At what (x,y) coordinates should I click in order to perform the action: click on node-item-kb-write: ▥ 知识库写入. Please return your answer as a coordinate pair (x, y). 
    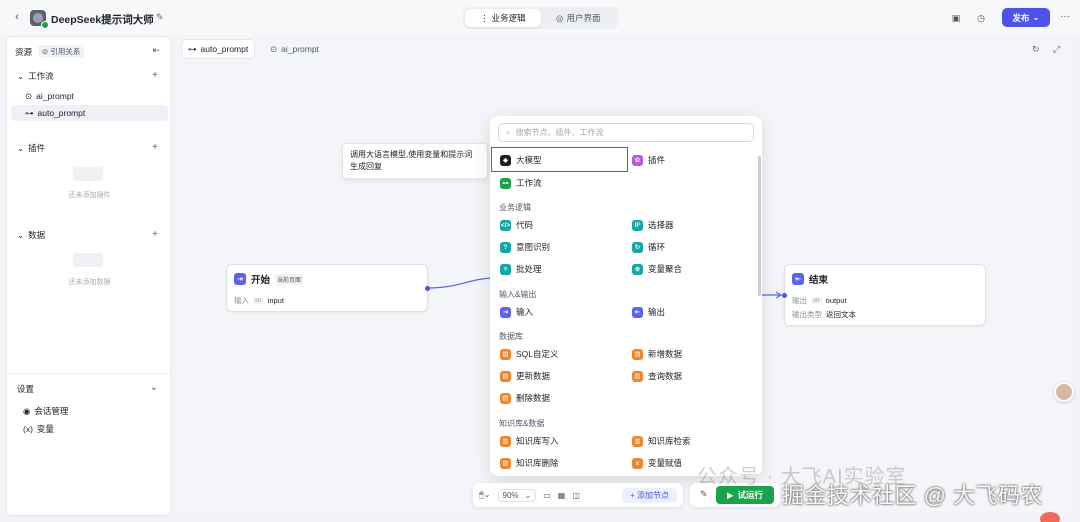
    Looking at the image, I should click on (529, 441).